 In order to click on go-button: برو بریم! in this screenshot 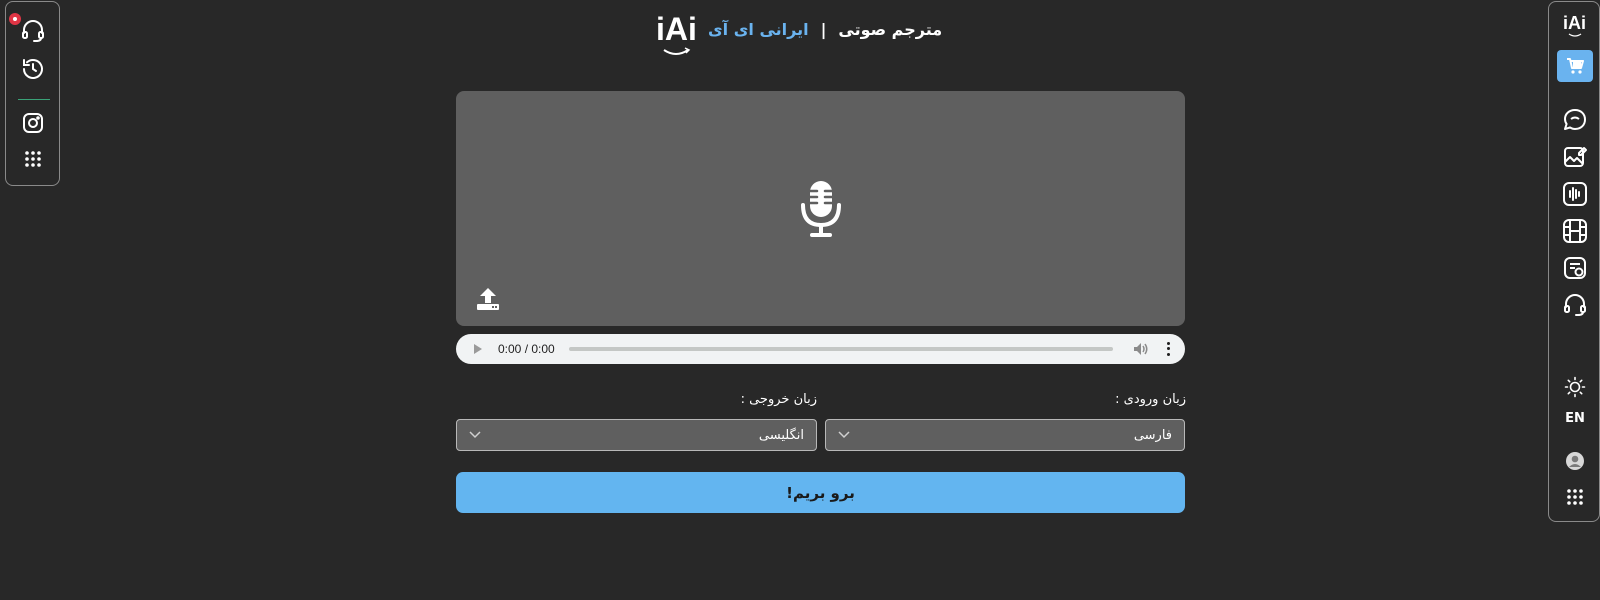, I will do `click(820, 492)`.